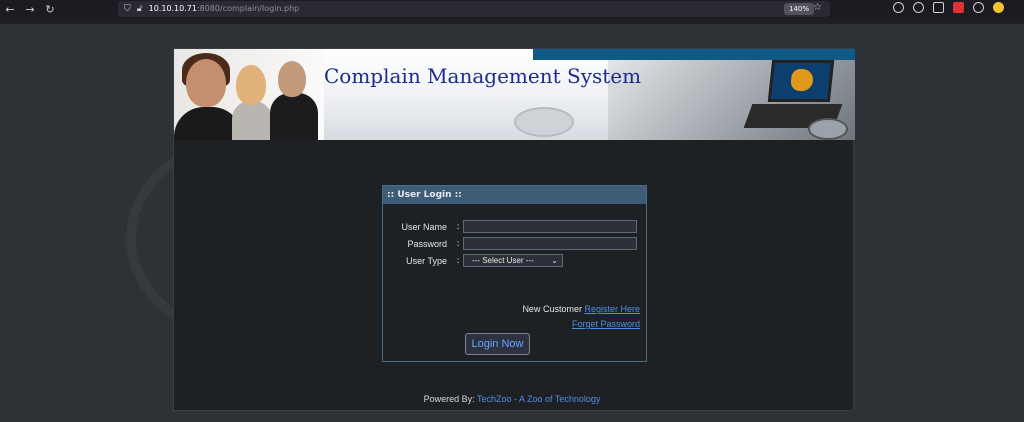  Describe the element at coordinates (948, 7) in the screenshot. I see `extension-icons` at that location.